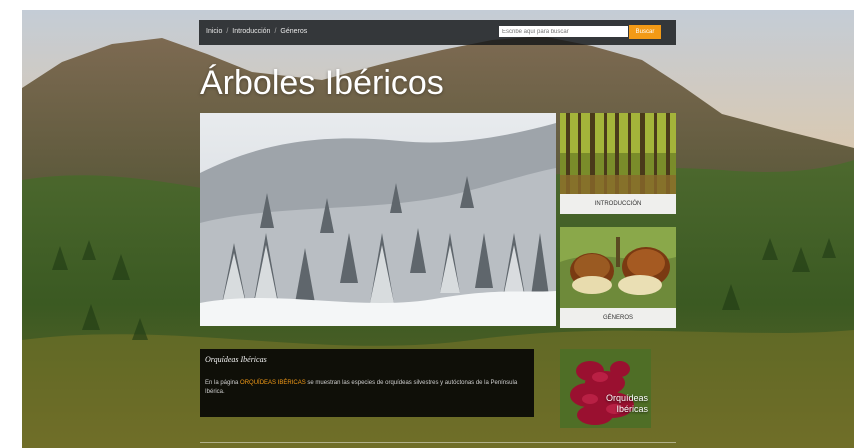 This screenshot has width=864, height=448. I want to click on footer-divider, so click(438, 442).